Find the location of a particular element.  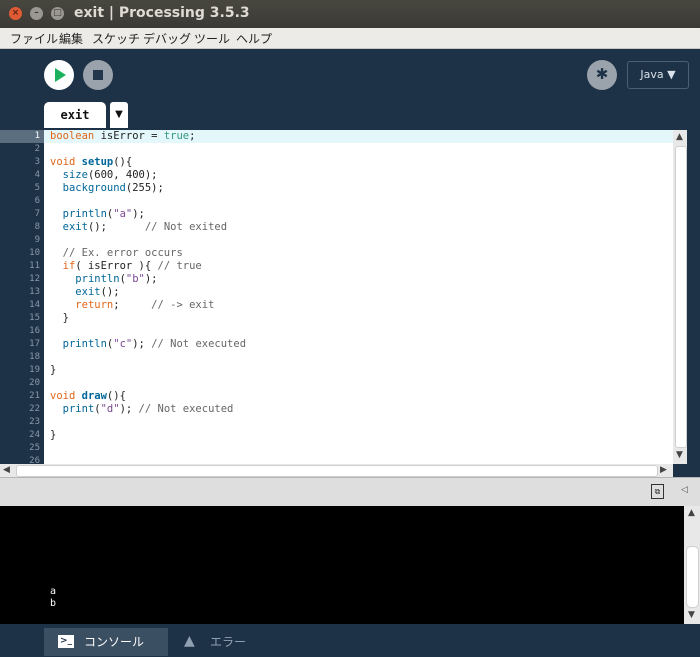

tab-errors: ▲ エラー is located at coordinates (220, 642).